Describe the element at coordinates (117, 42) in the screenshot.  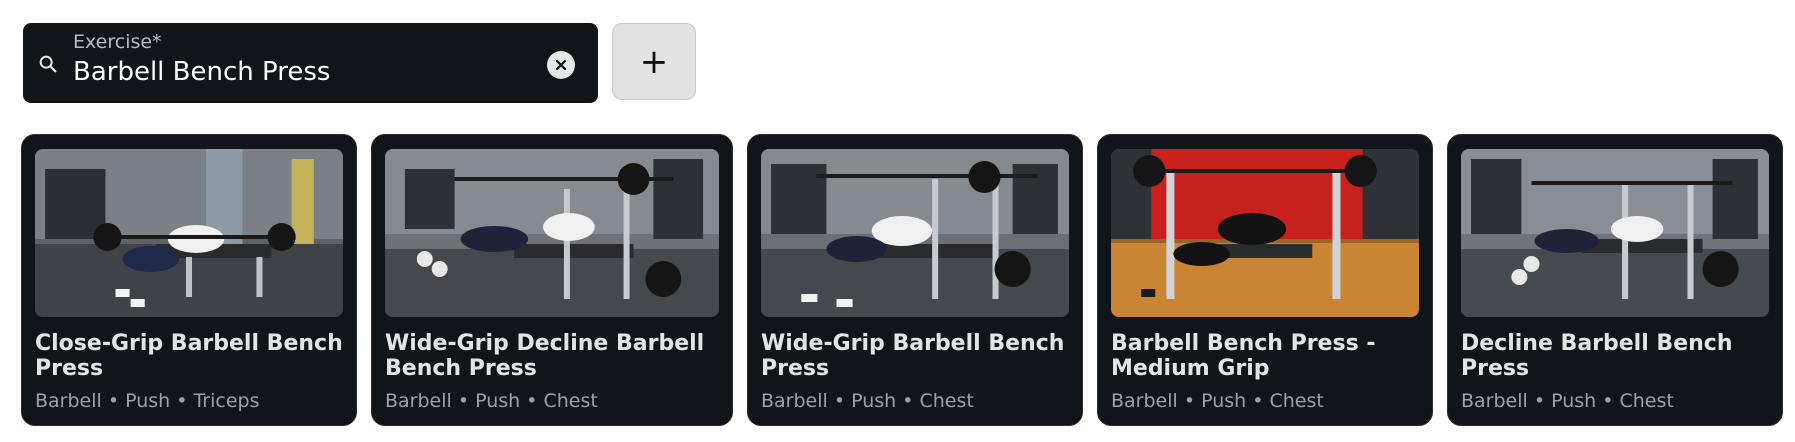
I see `exercise-field-label: Exercise*` at that location.